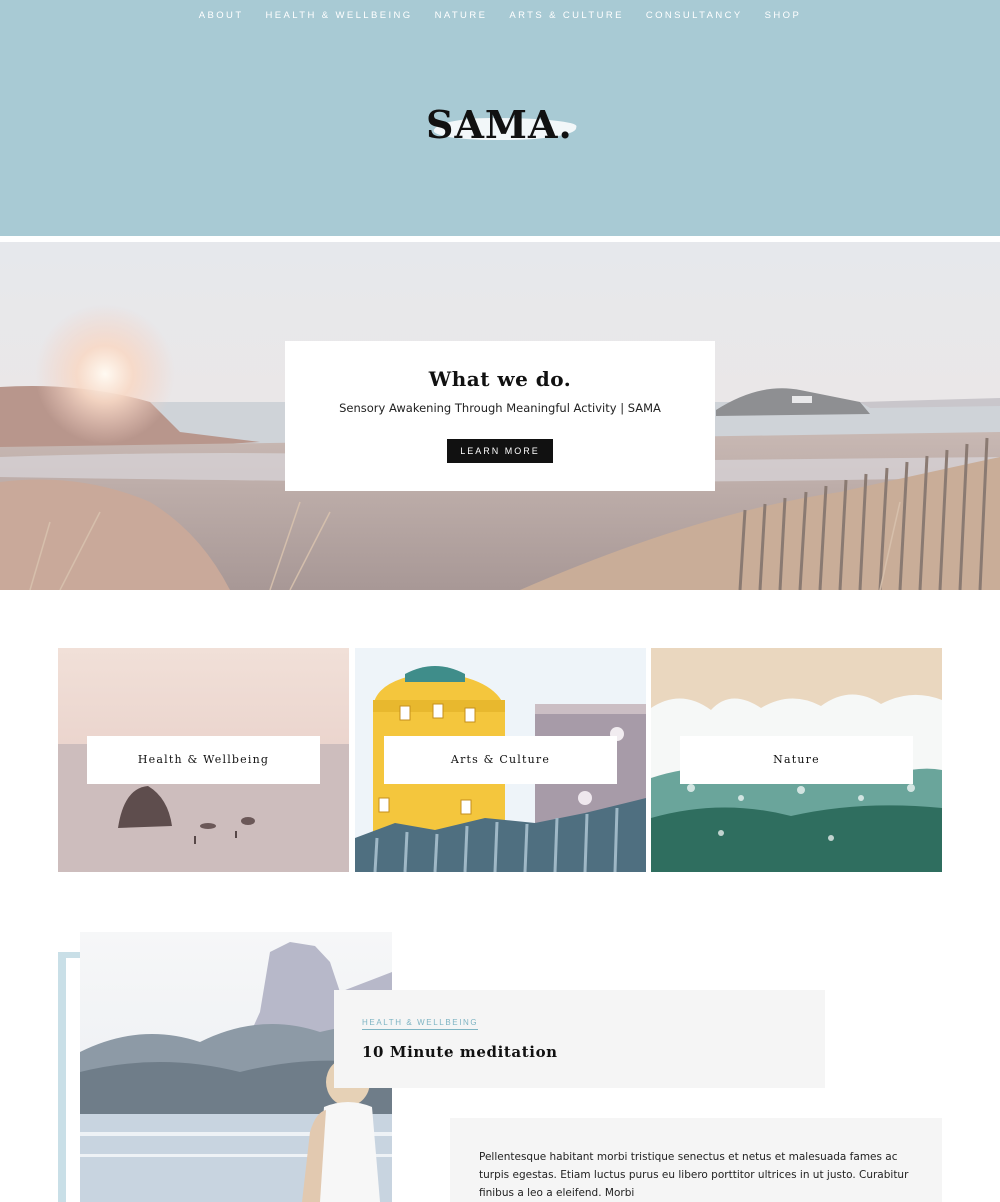  What do you see at coordinates (339, 15) in the screenshot?
I see `nav-item-health-wellbeing: HEALTH & WELLBEING` at bounding box center [339, 15].